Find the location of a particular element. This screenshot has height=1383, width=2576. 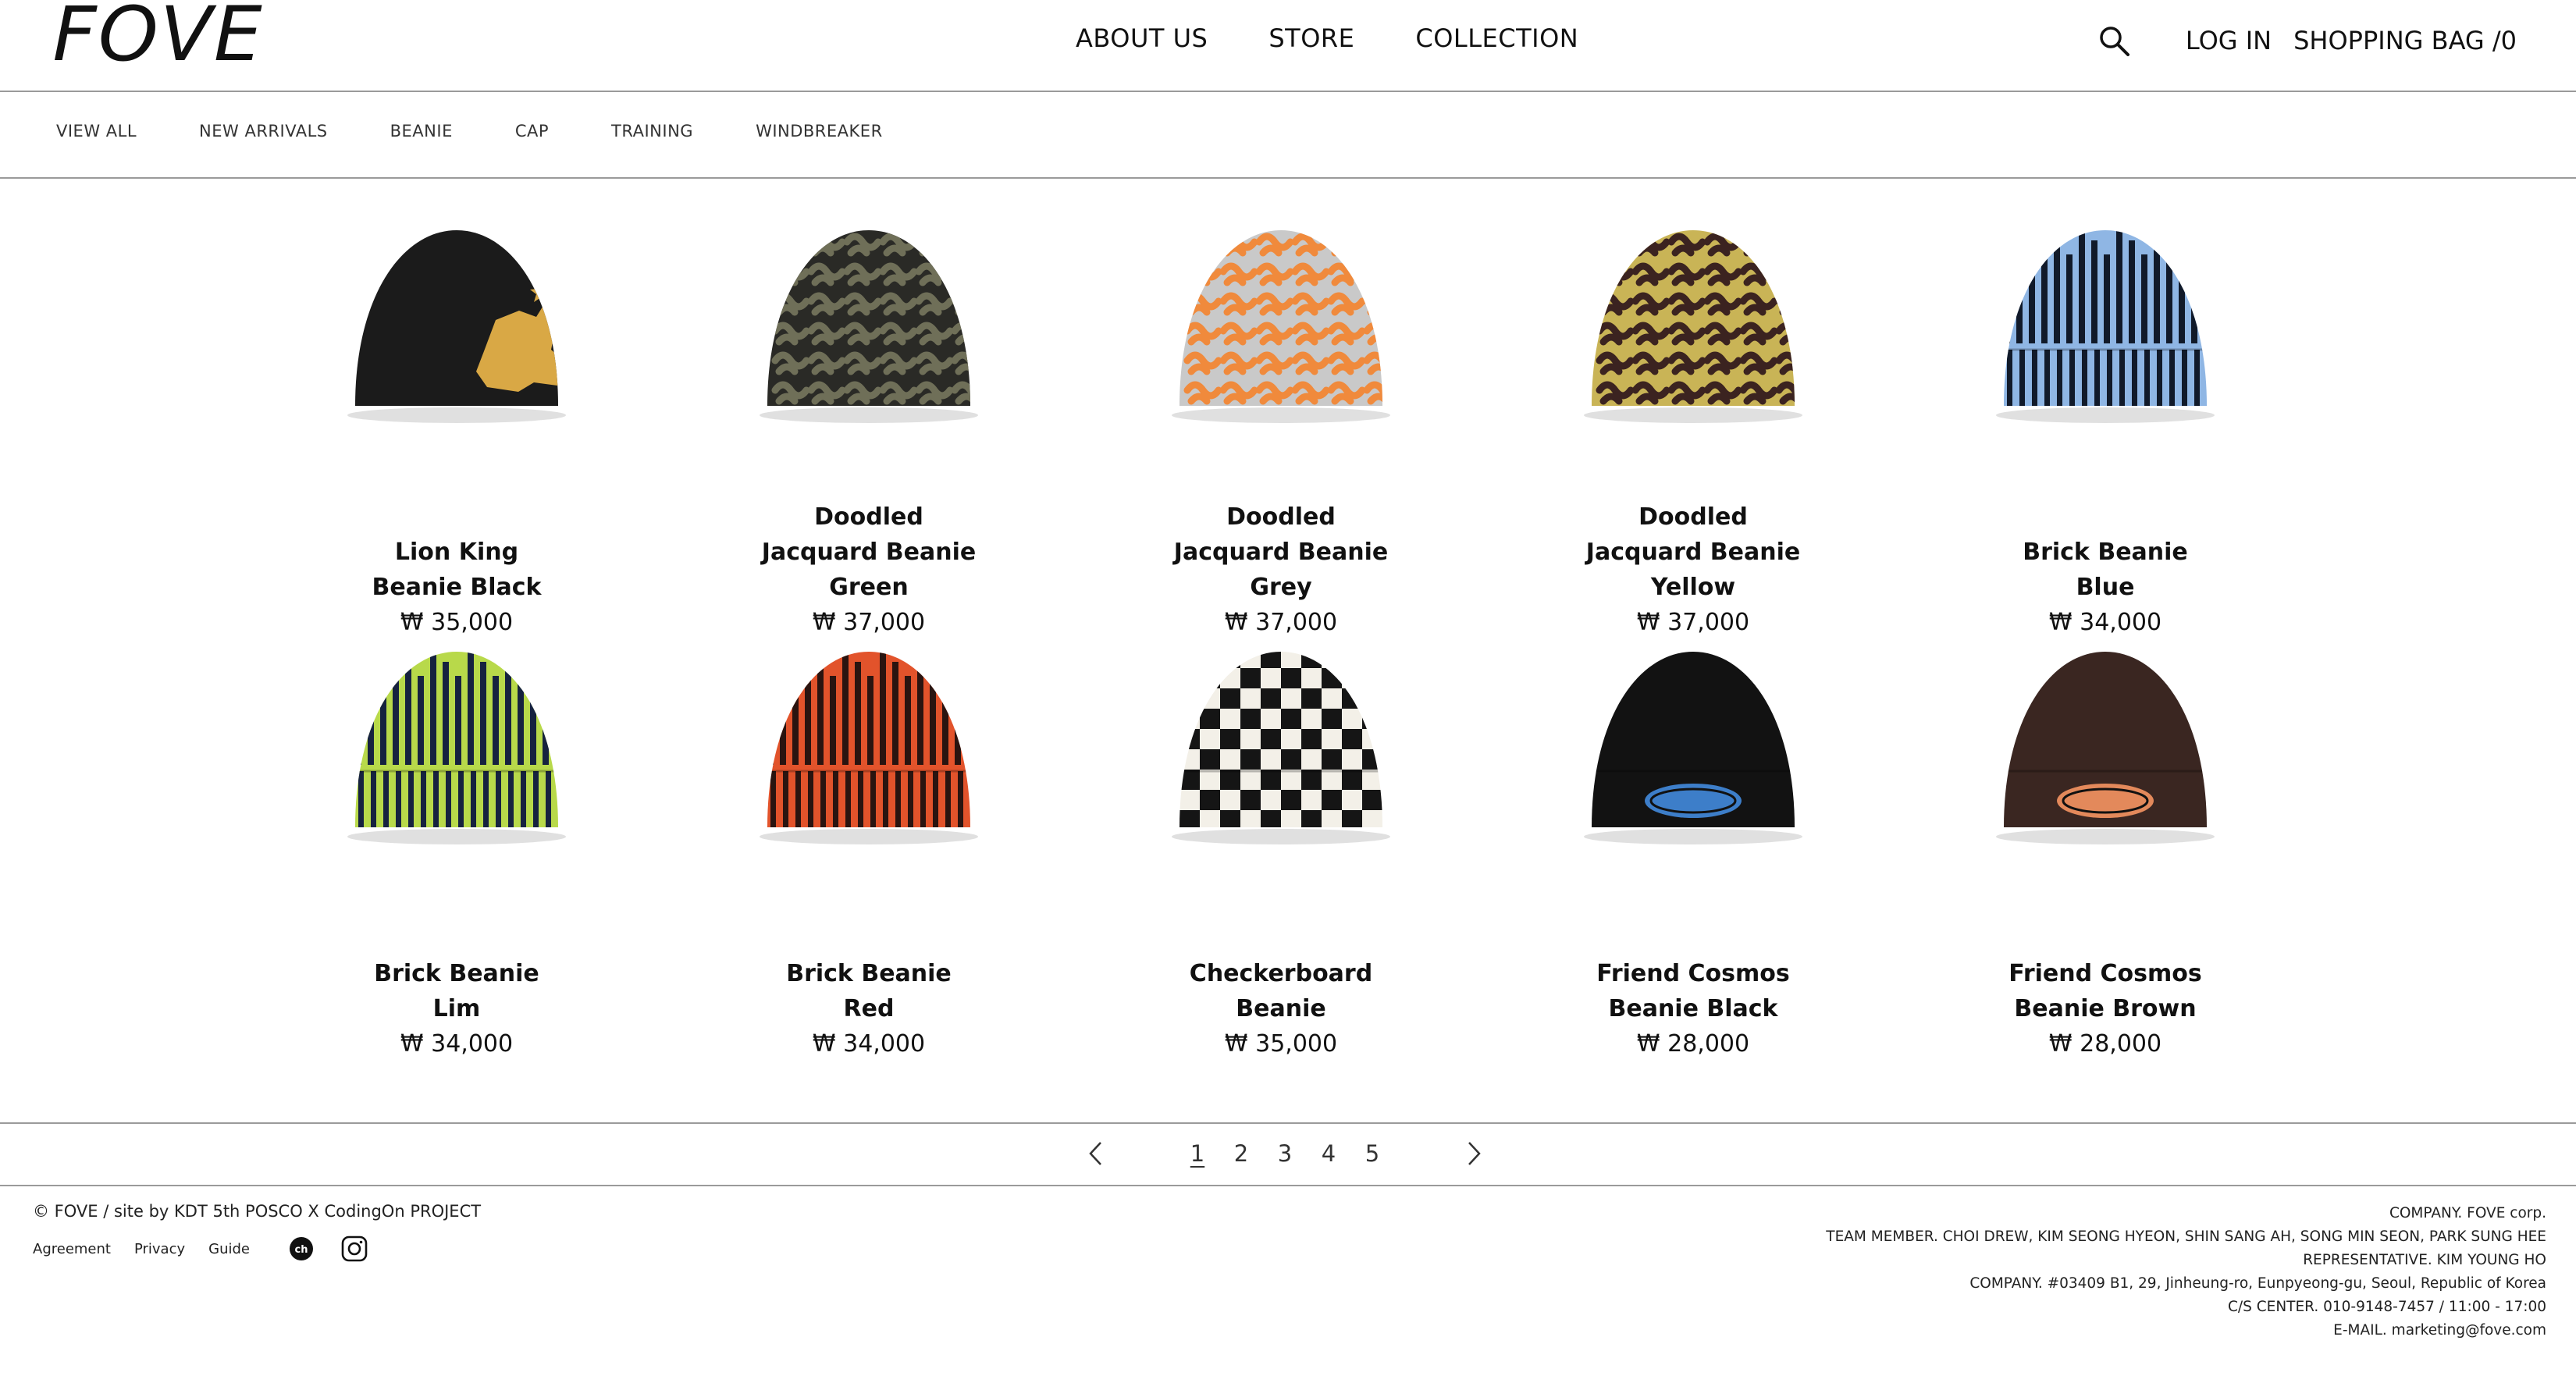

product-card: Brick Beanie Red ₩ 34,000 is located at coordinates (869, 839).